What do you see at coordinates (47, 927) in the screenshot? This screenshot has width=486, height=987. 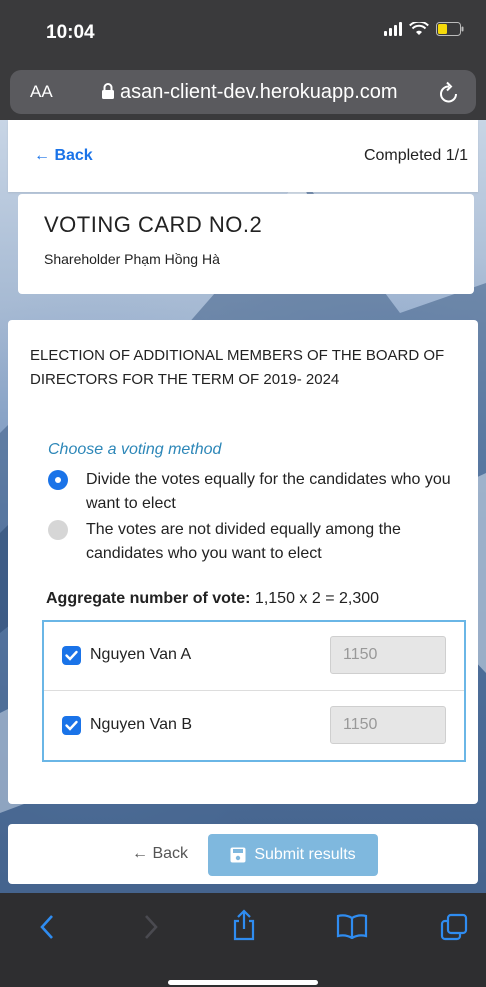 I see `chevron-left-icon` at bounding box center [47, 927].